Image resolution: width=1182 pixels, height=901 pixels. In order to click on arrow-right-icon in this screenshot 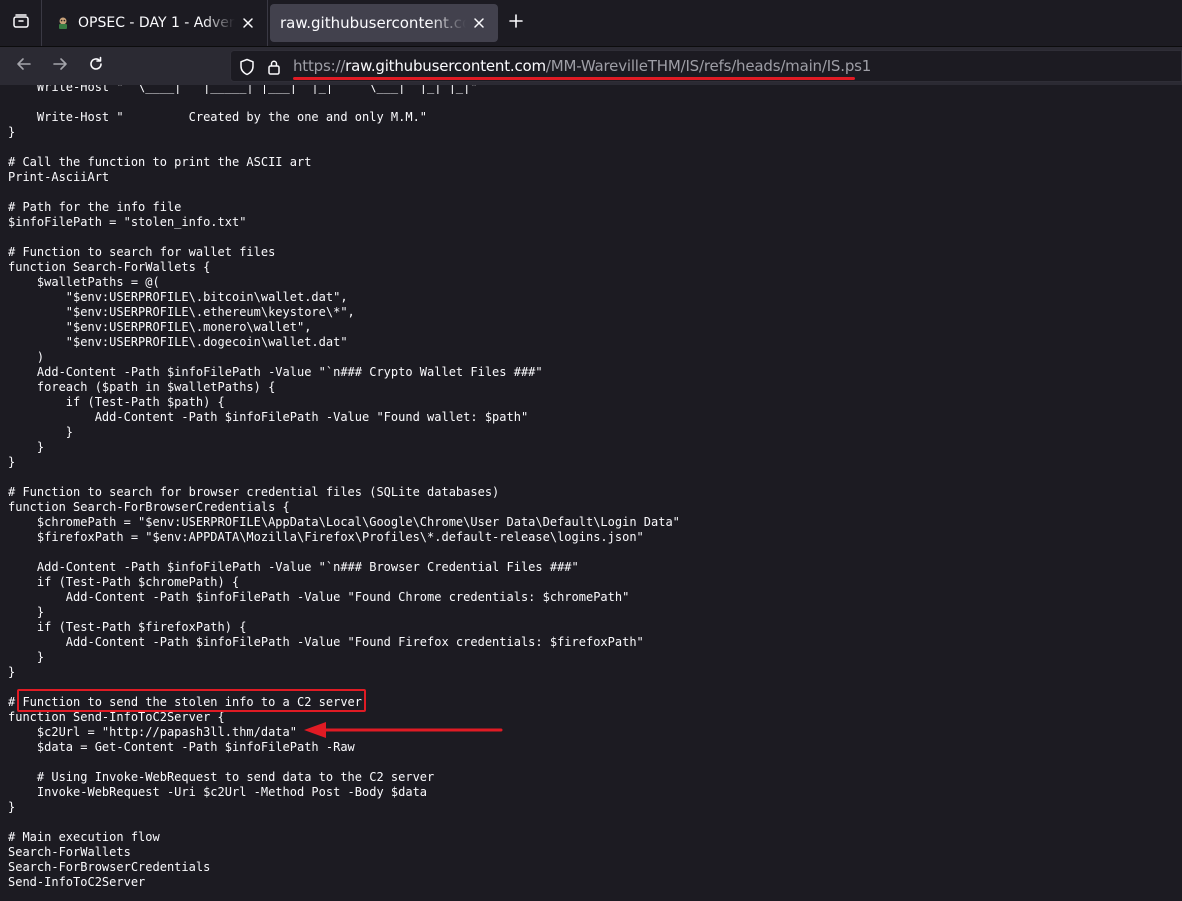, I will do `click(60, 66)`.